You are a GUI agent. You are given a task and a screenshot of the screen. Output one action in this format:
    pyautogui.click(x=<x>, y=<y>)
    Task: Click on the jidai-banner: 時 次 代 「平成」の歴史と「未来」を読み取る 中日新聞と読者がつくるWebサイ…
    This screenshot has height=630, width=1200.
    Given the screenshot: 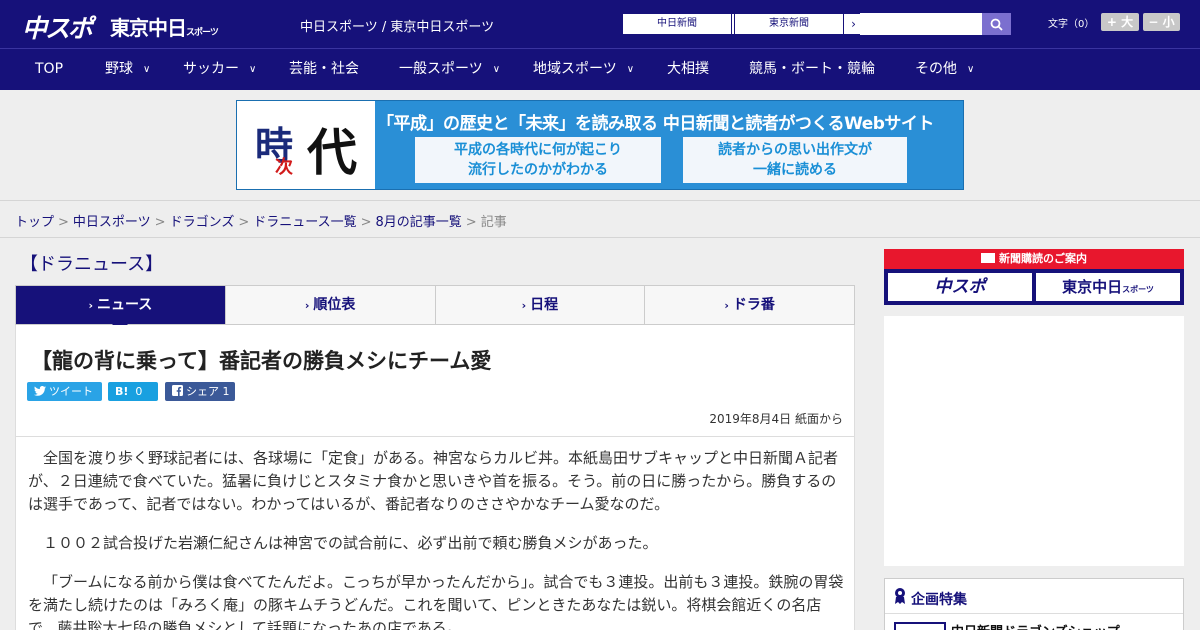 What is the action you would take?
    pyautogui.click(x=600, y=145)
    